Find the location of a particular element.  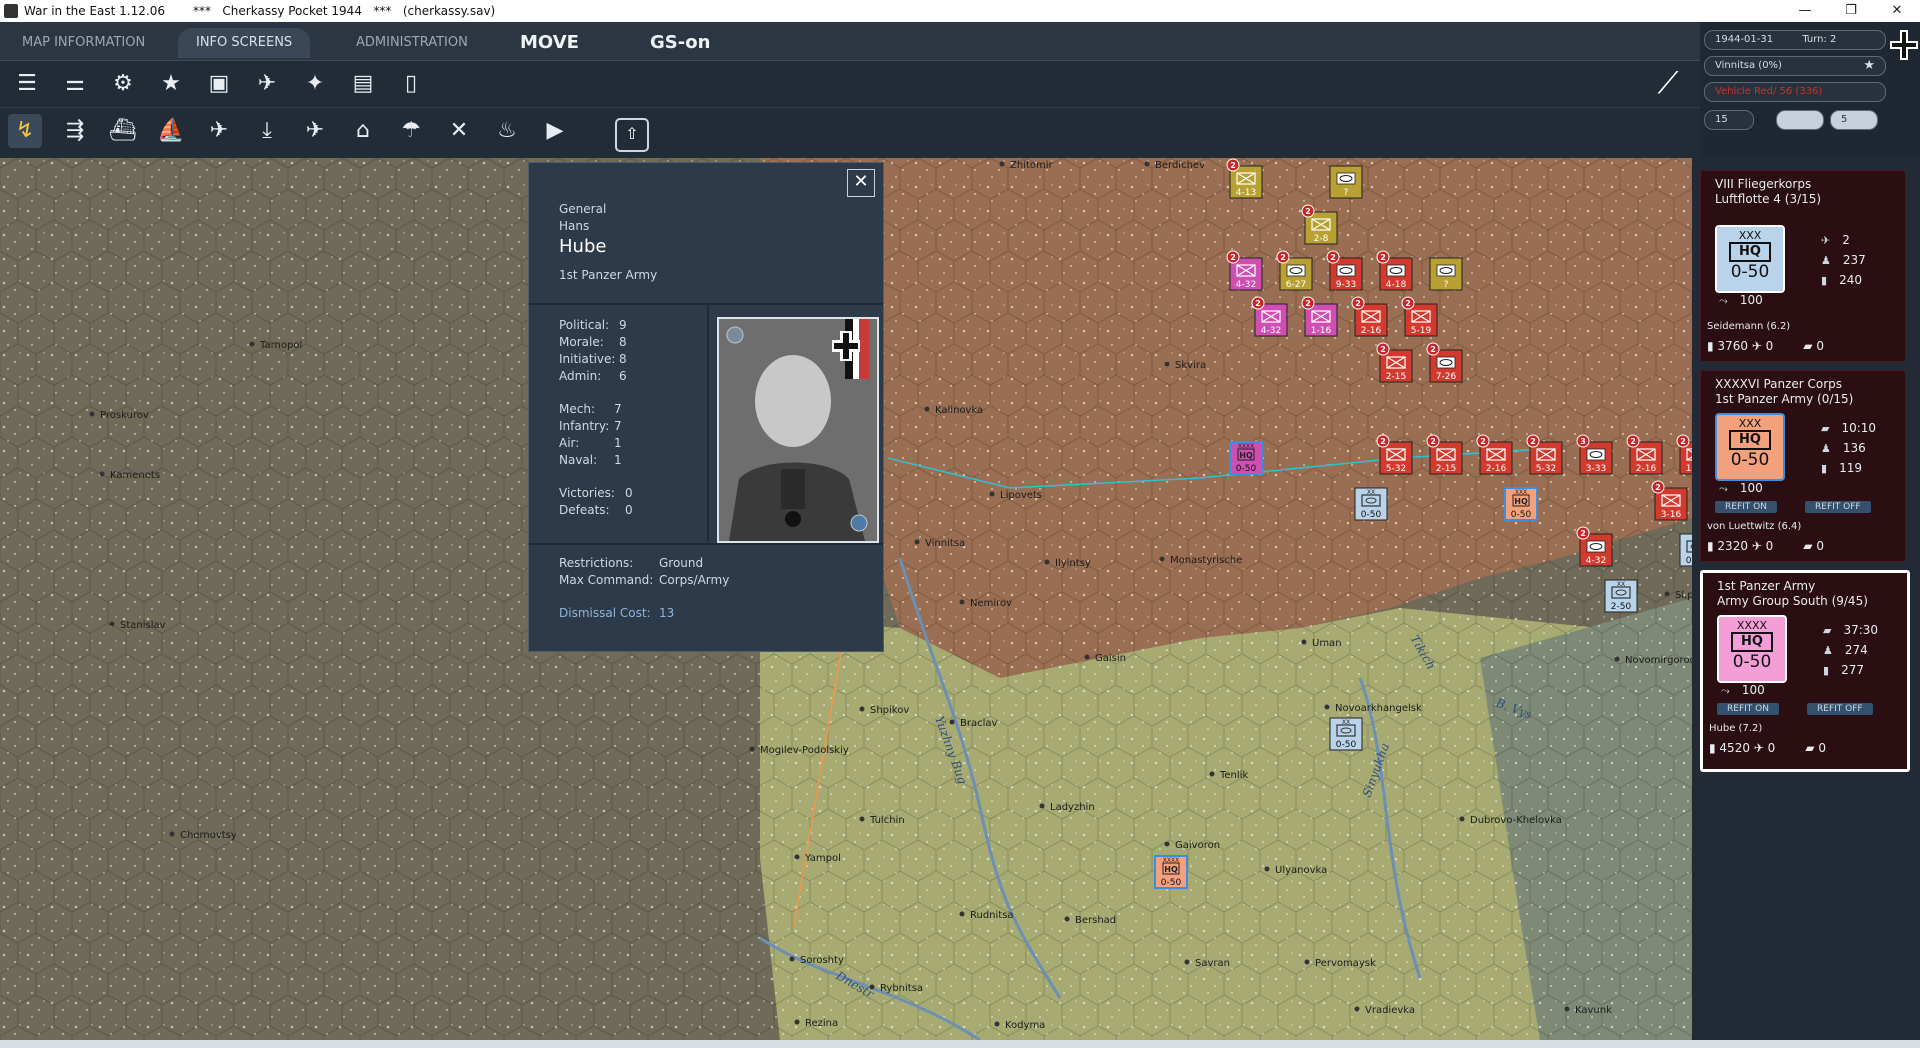

tab-administration: ADMINISTRATION is located at coordinates (412, 43).